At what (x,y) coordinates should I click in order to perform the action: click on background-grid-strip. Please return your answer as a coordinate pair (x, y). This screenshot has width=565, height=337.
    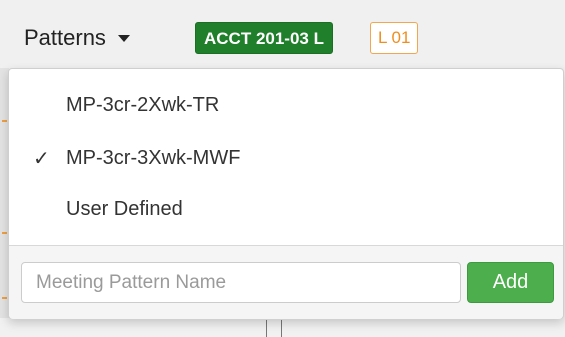
    Looking at the image, I should click on (282, 327).